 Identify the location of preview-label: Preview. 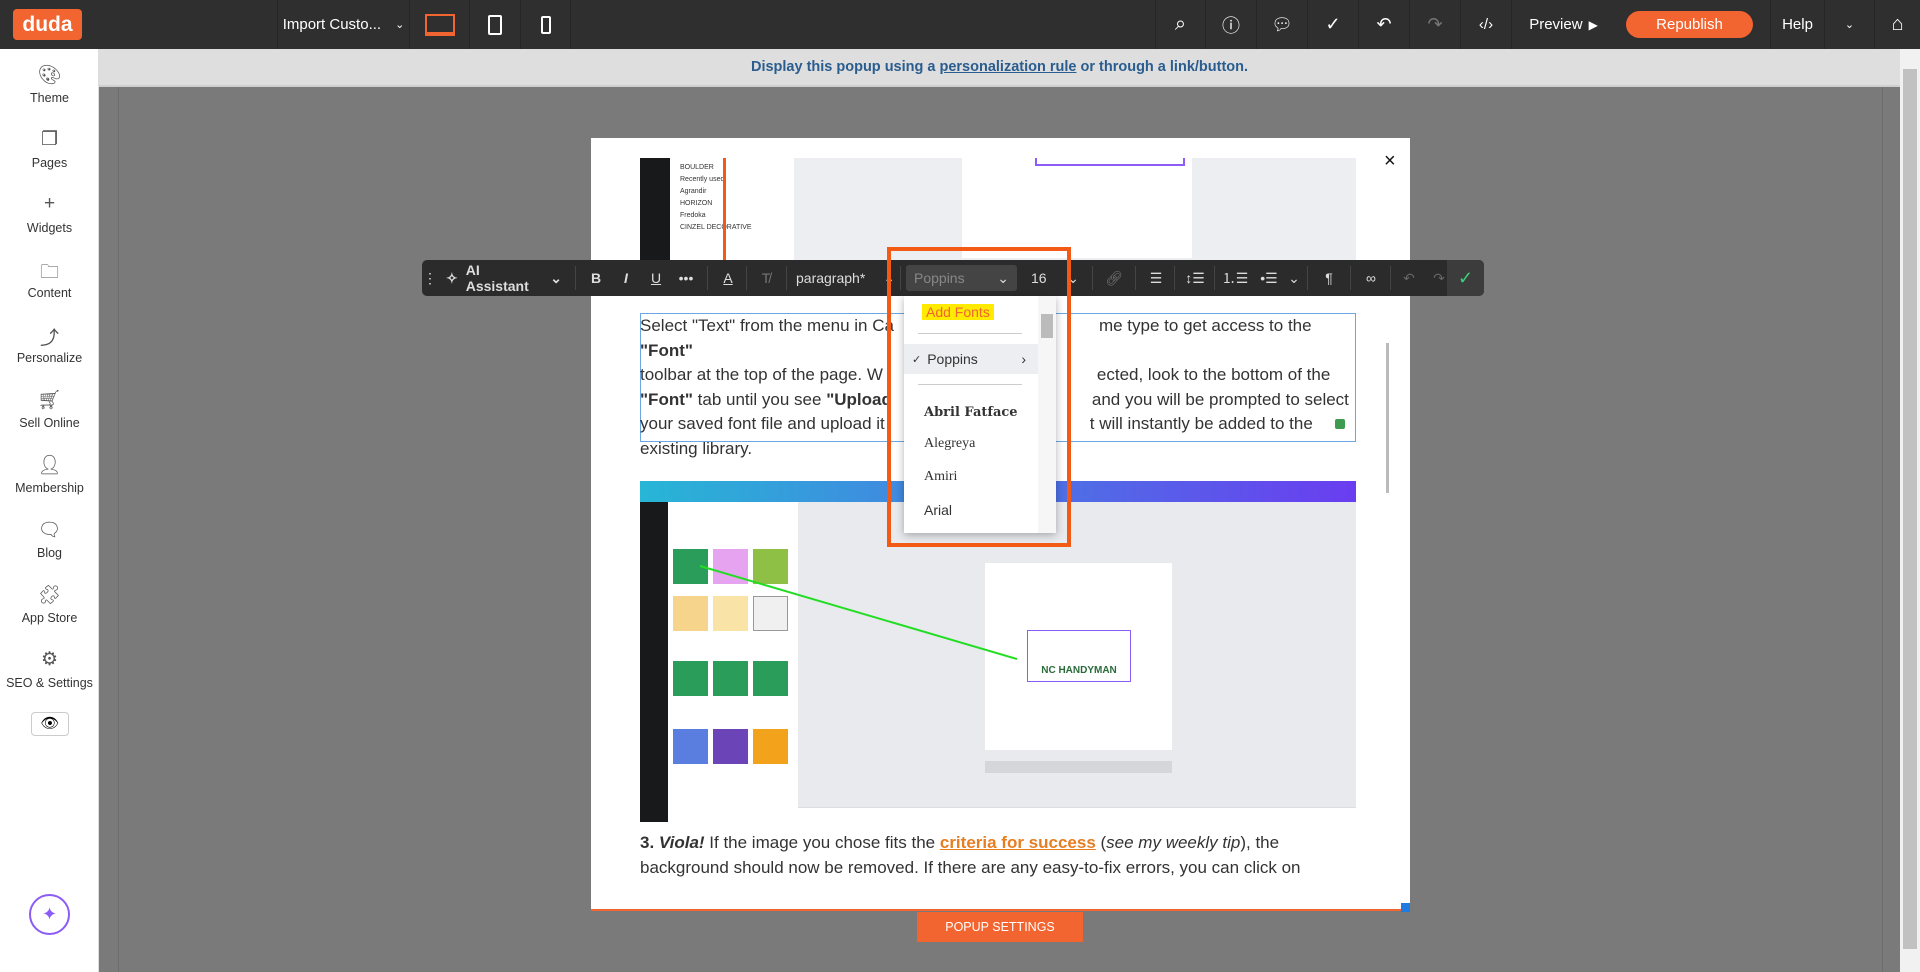
(1556, 24).